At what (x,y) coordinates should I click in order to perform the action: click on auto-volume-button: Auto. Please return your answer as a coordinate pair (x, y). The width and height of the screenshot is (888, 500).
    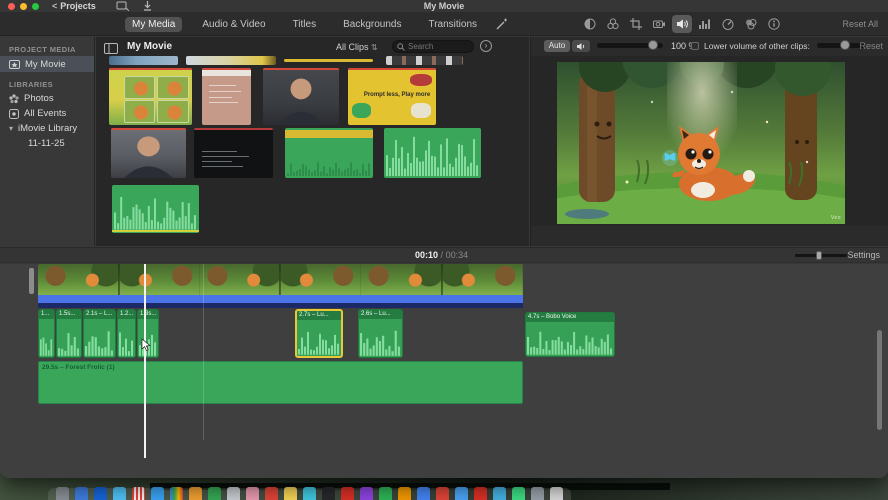
    Looking at the image, I should click on (557, 46).